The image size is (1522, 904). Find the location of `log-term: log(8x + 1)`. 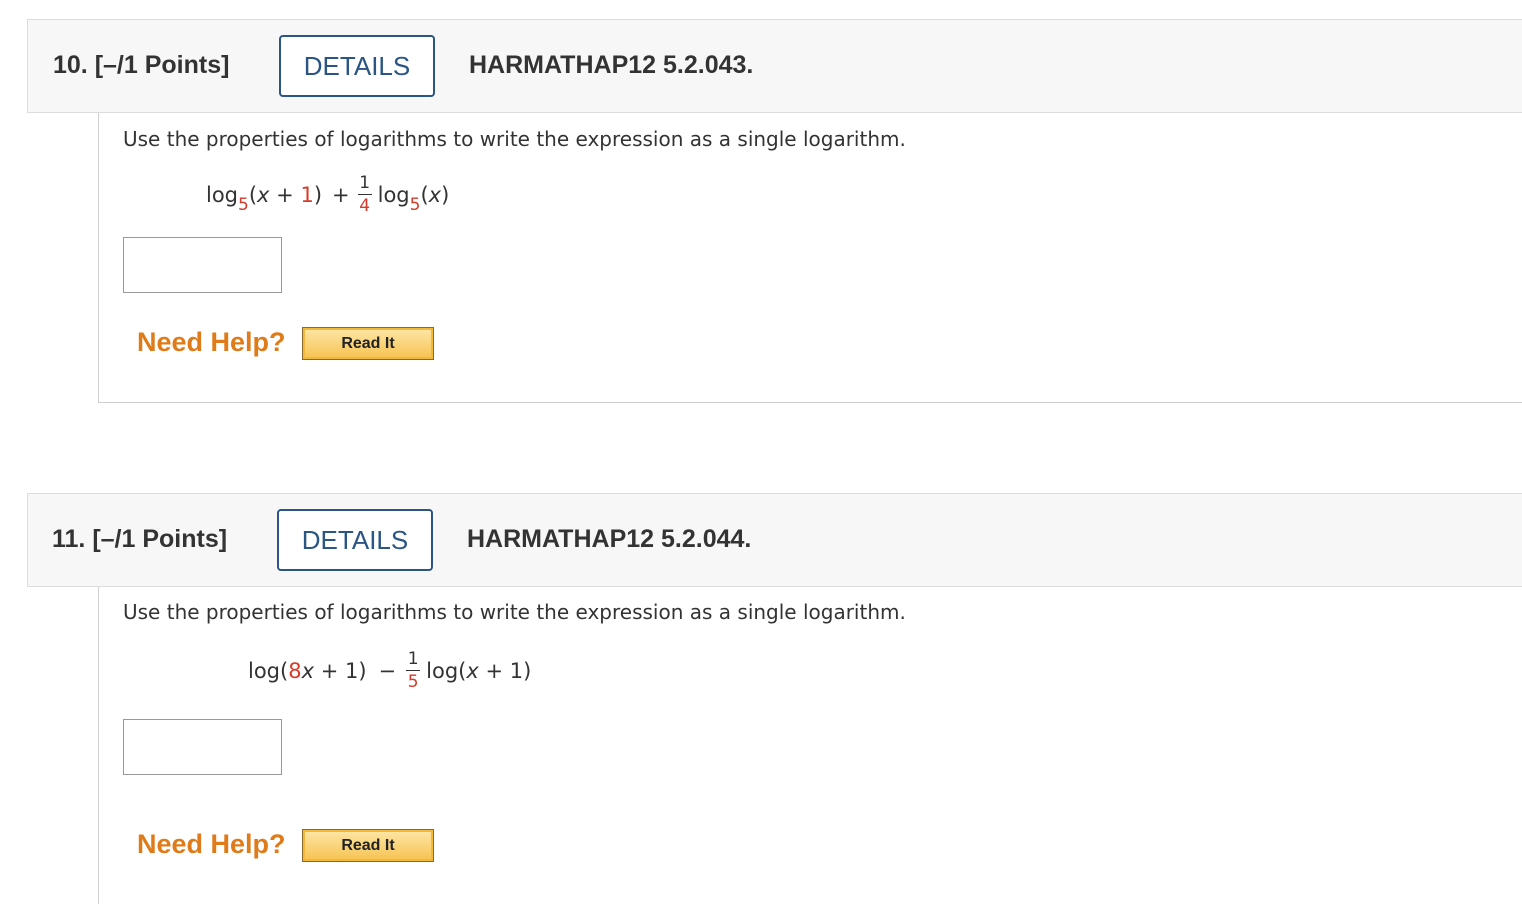

log-term: log(8x + 1) is located at coordinates (307, 670).